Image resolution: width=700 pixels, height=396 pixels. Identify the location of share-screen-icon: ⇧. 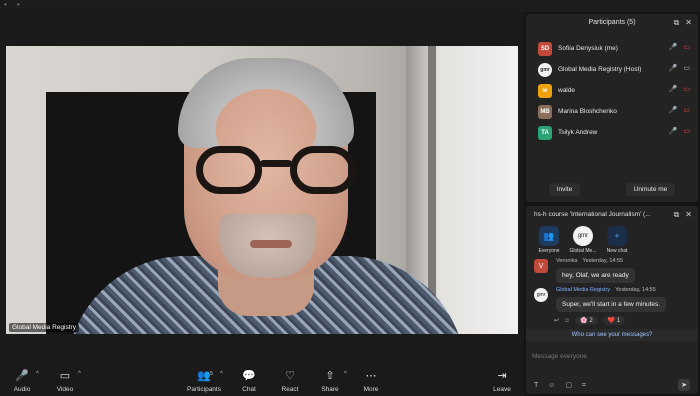
(330, 376).